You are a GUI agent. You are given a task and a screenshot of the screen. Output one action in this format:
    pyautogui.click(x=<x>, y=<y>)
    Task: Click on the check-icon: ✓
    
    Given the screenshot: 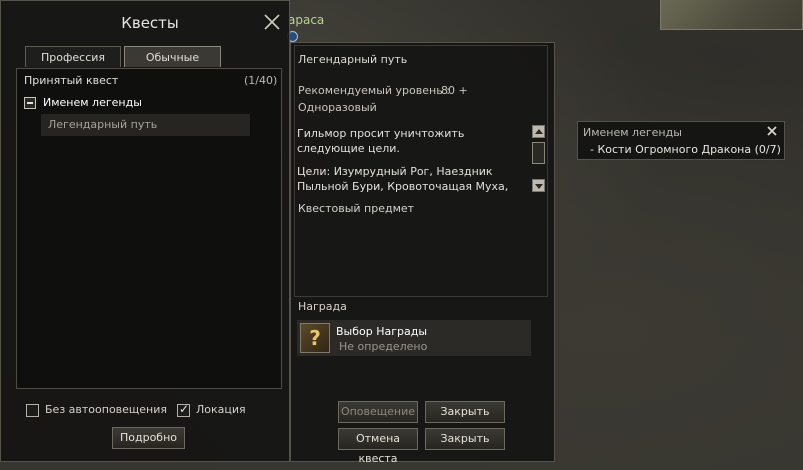 What is the action you would take?
    pyautogui.click(x=184, y=409)
    